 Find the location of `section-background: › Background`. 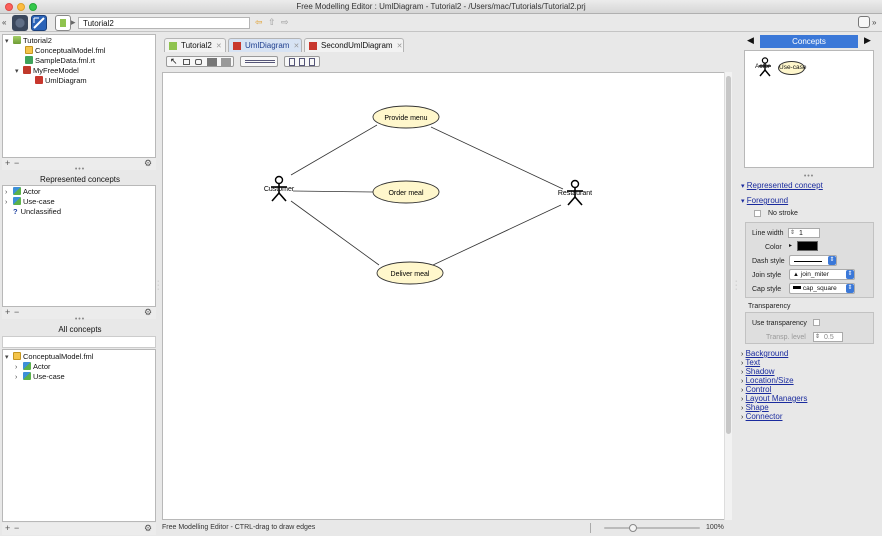

section-background: › Background is located at coordinates (806, 353).